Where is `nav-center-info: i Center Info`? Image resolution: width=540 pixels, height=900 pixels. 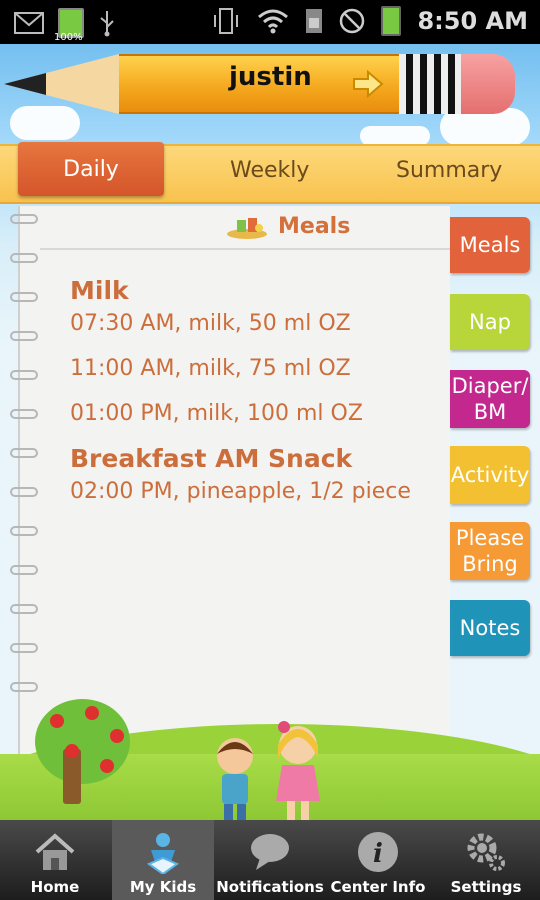 nav-center-info: i Center Info is located at coordinates (378, 860).